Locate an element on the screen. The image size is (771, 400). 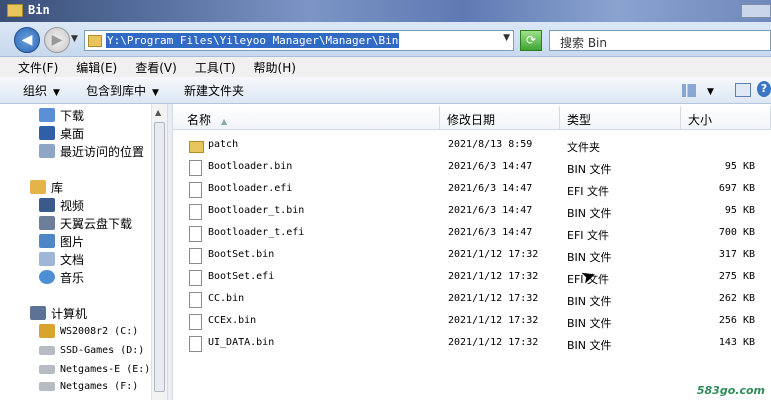
nav-item-computer: 计算机 is located at coordinates (58, 313).